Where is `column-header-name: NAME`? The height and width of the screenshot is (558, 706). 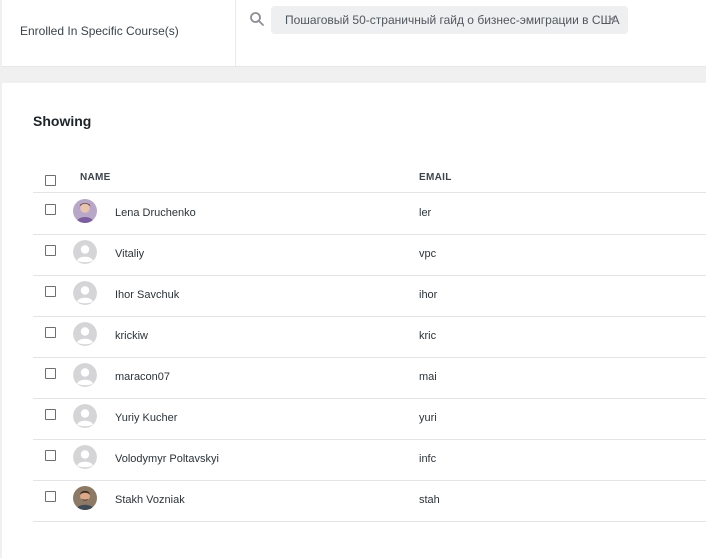 column-header-name: NAME is located at coordinates (95, 177).